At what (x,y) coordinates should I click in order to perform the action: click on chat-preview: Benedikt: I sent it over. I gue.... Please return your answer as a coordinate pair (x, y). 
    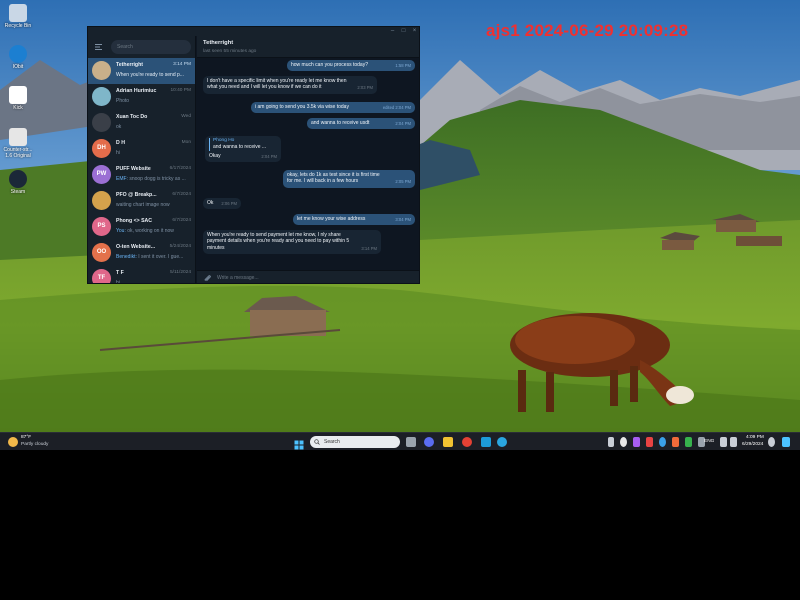
    Looking at the image, I should click on (154, 257).